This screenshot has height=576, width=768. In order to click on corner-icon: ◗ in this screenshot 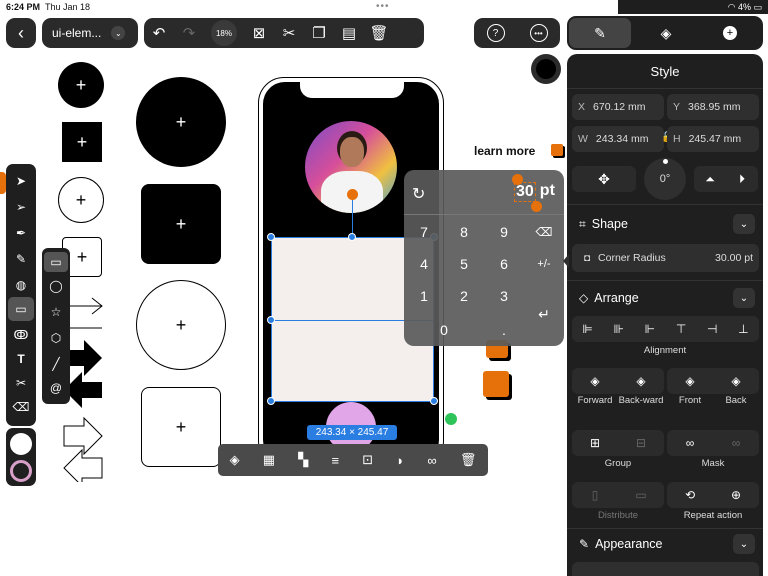, I will do `click(400, 460)`.